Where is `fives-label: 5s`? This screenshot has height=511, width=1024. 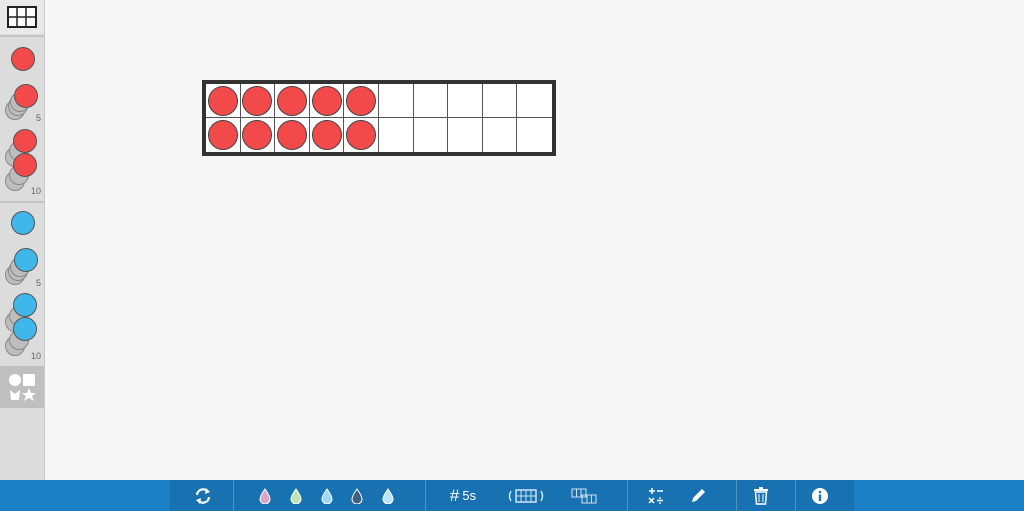
fives-label: 5s is located at coordinates (469, 495).